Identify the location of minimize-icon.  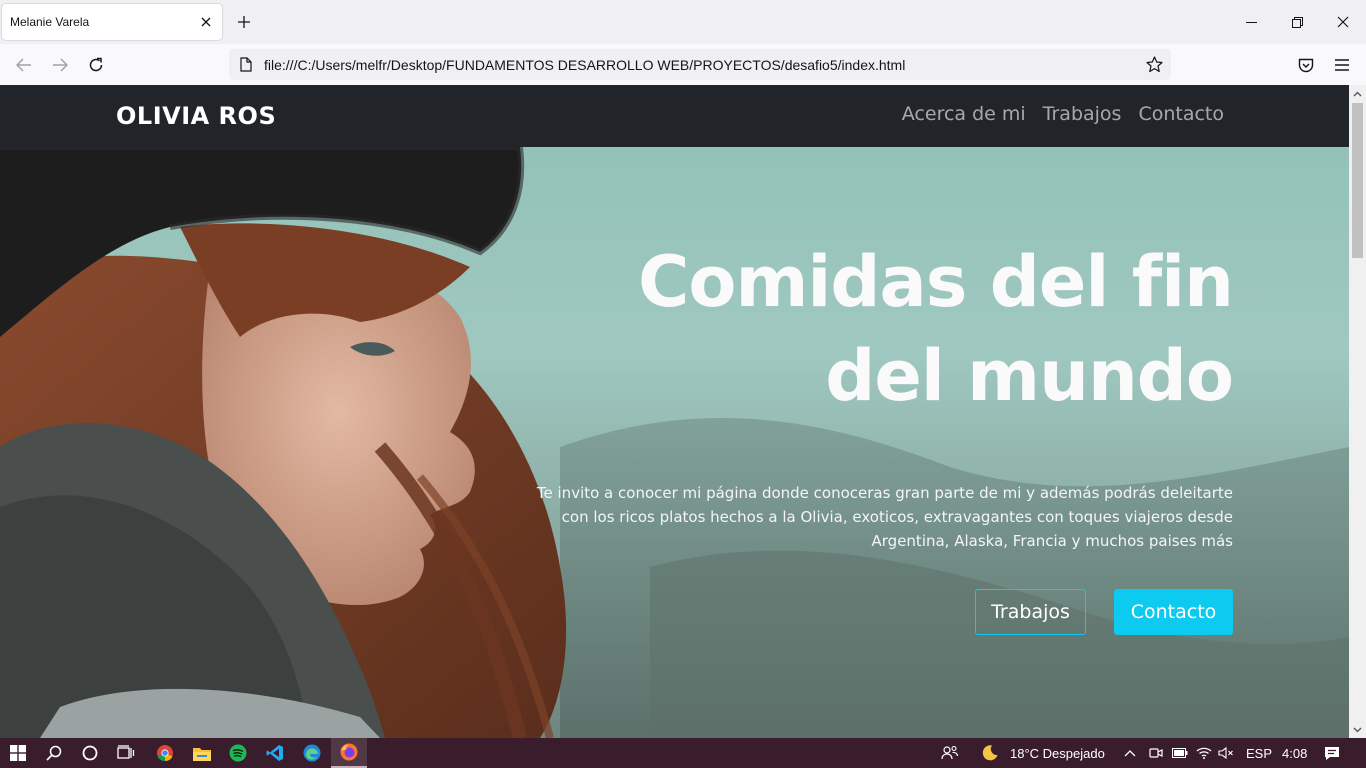
(1251, 22).